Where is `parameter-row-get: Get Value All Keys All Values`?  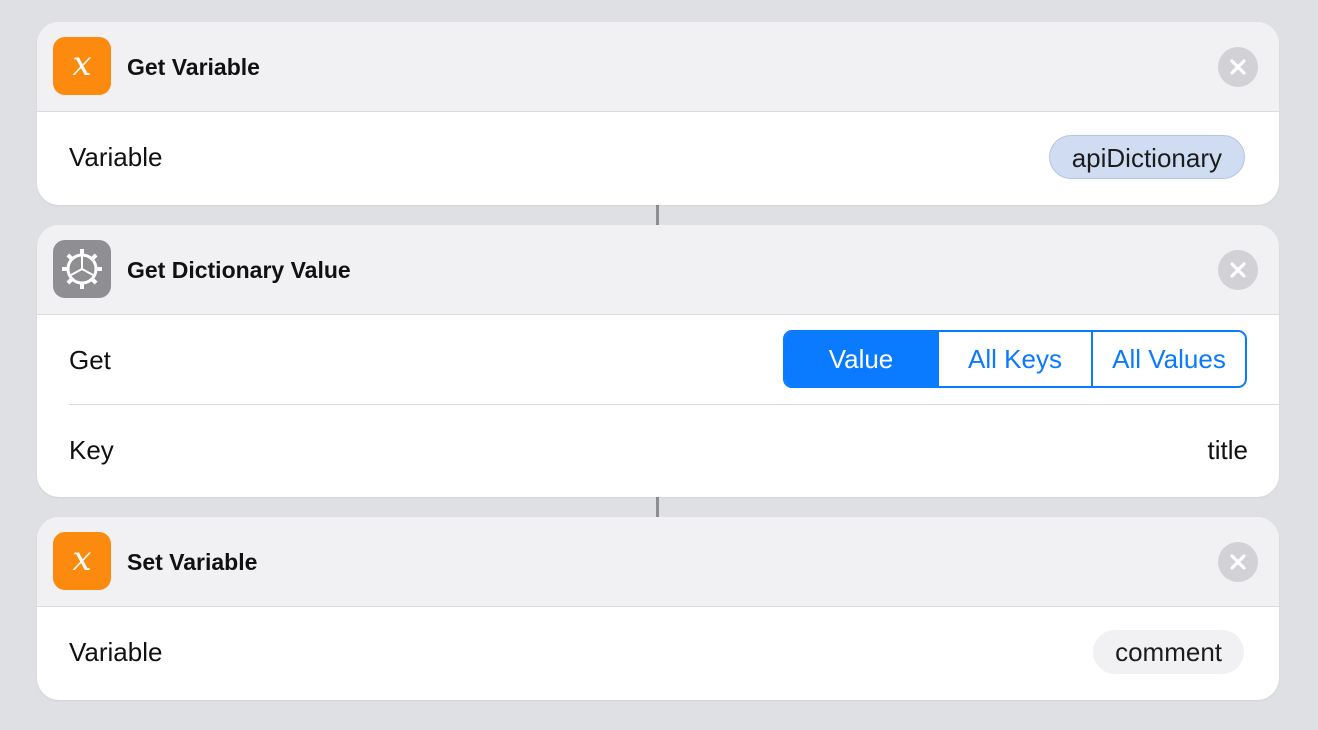
parameter-row-get: Get Value All Keys All Values is located at coordinates (658, 360).